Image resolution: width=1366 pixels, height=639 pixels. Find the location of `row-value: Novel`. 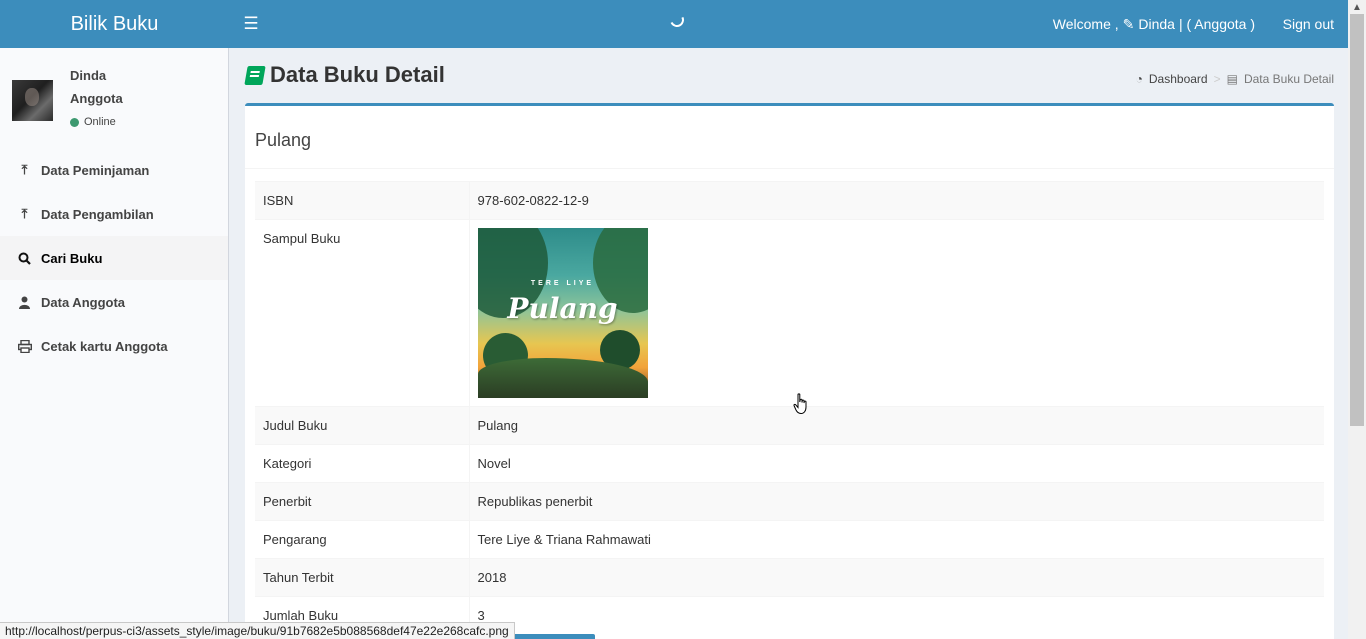

row-value: Novel is located at coordinates (896, 463).